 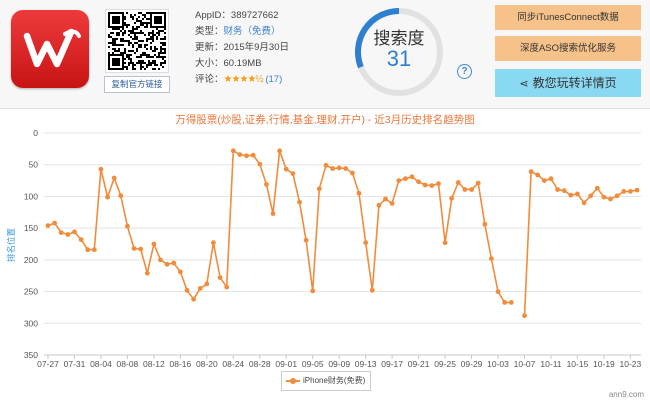 What do you see at coordinates (326, 381) in the screenshot?
I see `chart-legend: iPhone财务(免费)` at bounding box center [326, 381].